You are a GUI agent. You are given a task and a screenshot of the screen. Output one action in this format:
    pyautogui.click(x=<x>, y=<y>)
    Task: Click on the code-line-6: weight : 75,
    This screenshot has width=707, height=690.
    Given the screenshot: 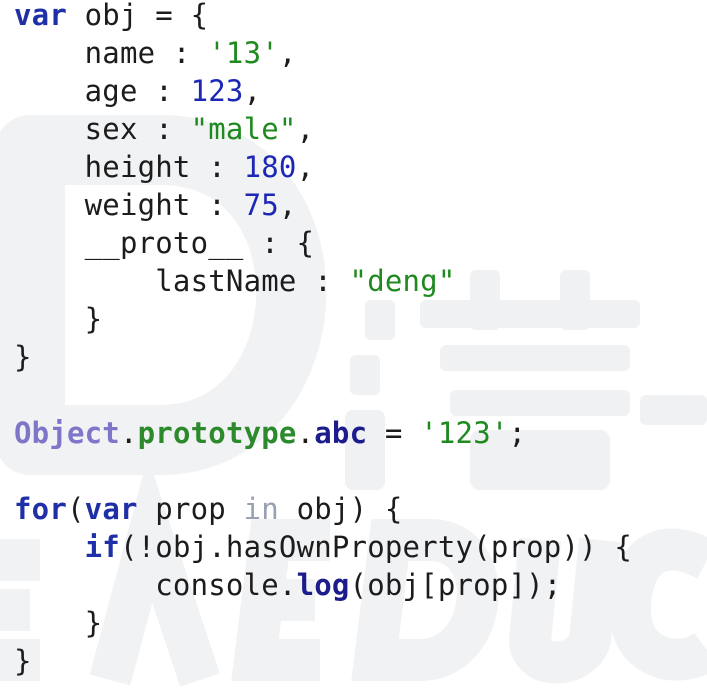 What is the action you would take?
    pyautogui.click(x=155, y=205)
    